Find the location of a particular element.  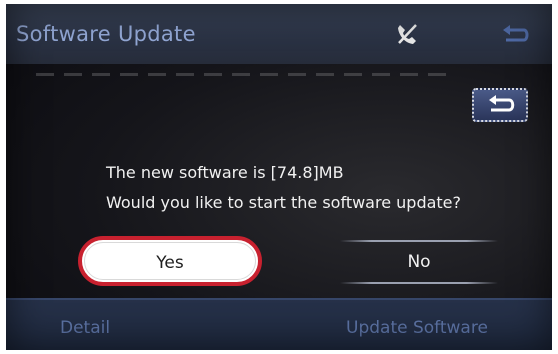

header-back-button is located at coordinates (515, 36).